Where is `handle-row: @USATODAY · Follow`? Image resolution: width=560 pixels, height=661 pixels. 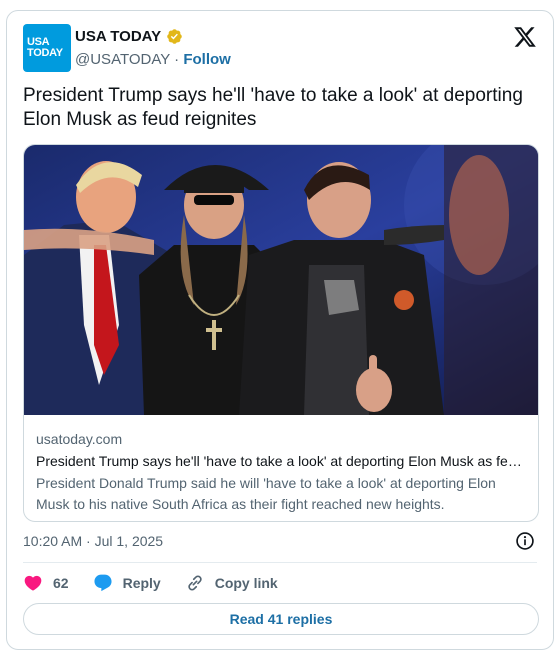
handle-row: @USATODAY · Follow is located at coordinates (153, 59).